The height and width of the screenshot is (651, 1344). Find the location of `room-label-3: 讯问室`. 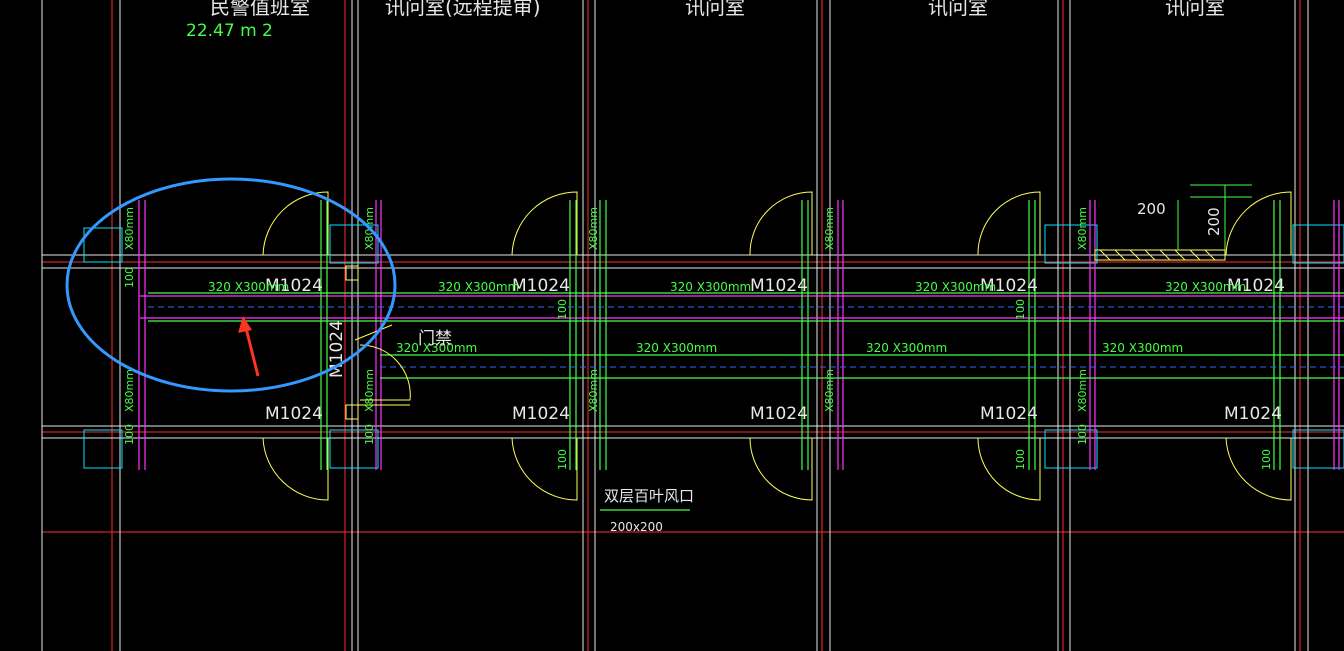

room-label-3: 讯问室 is located at coordinates (958, 9).